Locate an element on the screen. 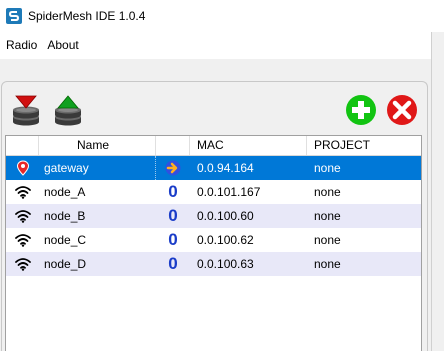 The width and height of the screenshot is (444, 351). gateway-arrow-icon is located at coordinates (173, 168).